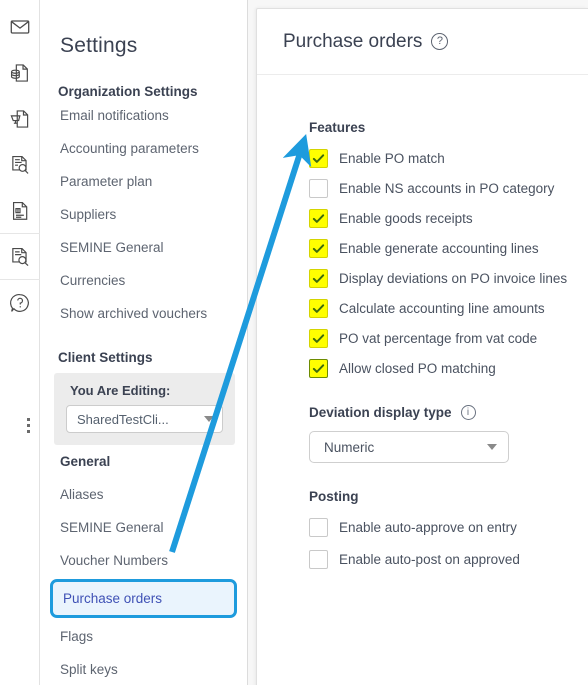  What do you see at coordinates (318, 188) in the screenshot?
I see `checkbox-enable-ns-accounts-in-po-category` at bounding box center [318, 188].